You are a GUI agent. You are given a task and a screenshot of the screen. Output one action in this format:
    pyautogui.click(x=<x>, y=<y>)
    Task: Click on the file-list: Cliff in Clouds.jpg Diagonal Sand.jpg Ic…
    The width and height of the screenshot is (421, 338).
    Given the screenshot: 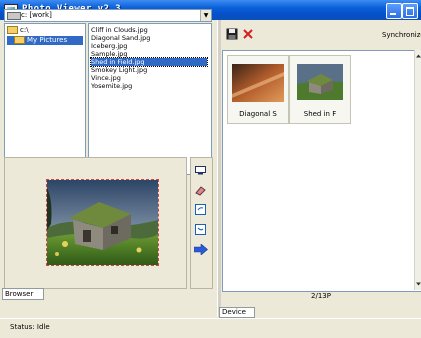 What is the action you would take?
    pyautogui.click(x=150, y=99)
    